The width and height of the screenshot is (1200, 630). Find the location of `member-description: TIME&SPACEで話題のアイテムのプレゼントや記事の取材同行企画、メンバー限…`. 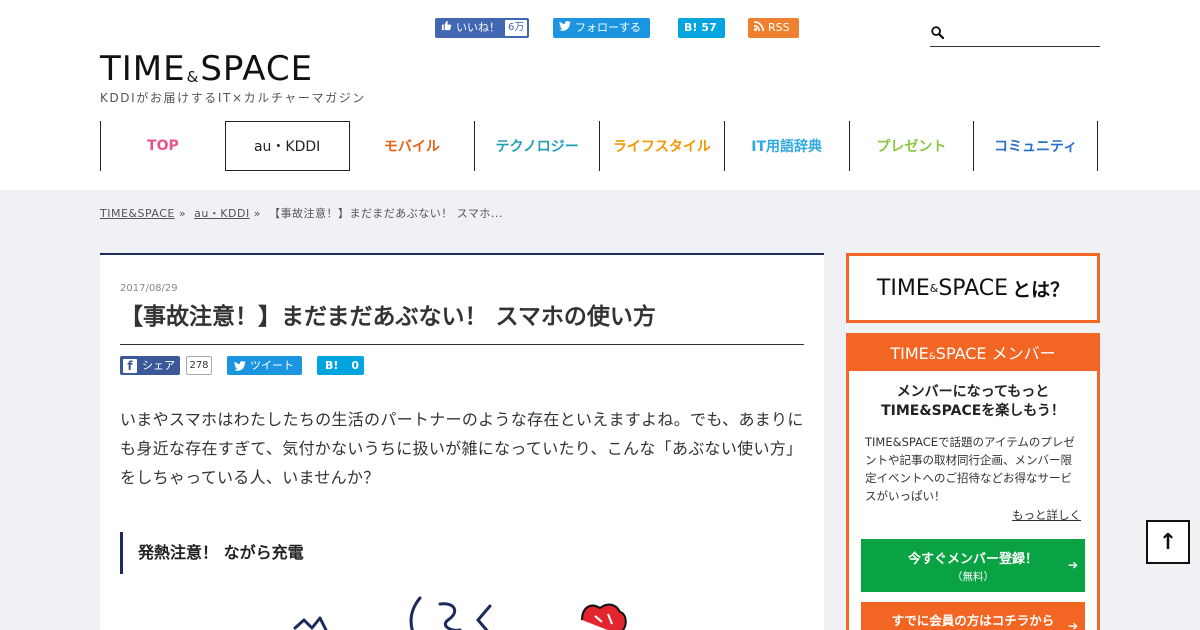

member-description: TIME&SPACEで話題のアイテムのプレゼントや記事の取材同行企画、メンバー限… is located at coordinates (970, 469).